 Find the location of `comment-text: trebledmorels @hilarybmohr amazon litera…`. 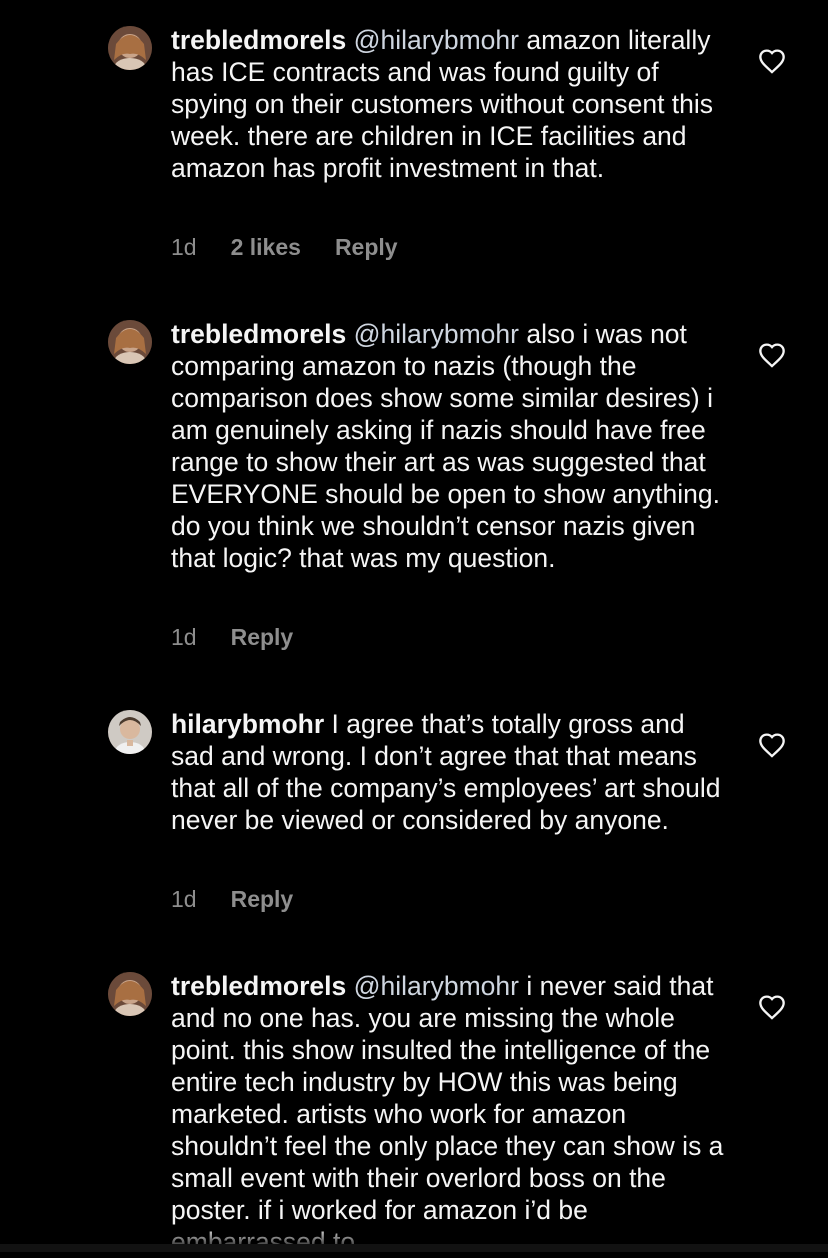

comment-text: trebledmorels @hilarybmohr amazon litera… is located at coordinates (451, 104).